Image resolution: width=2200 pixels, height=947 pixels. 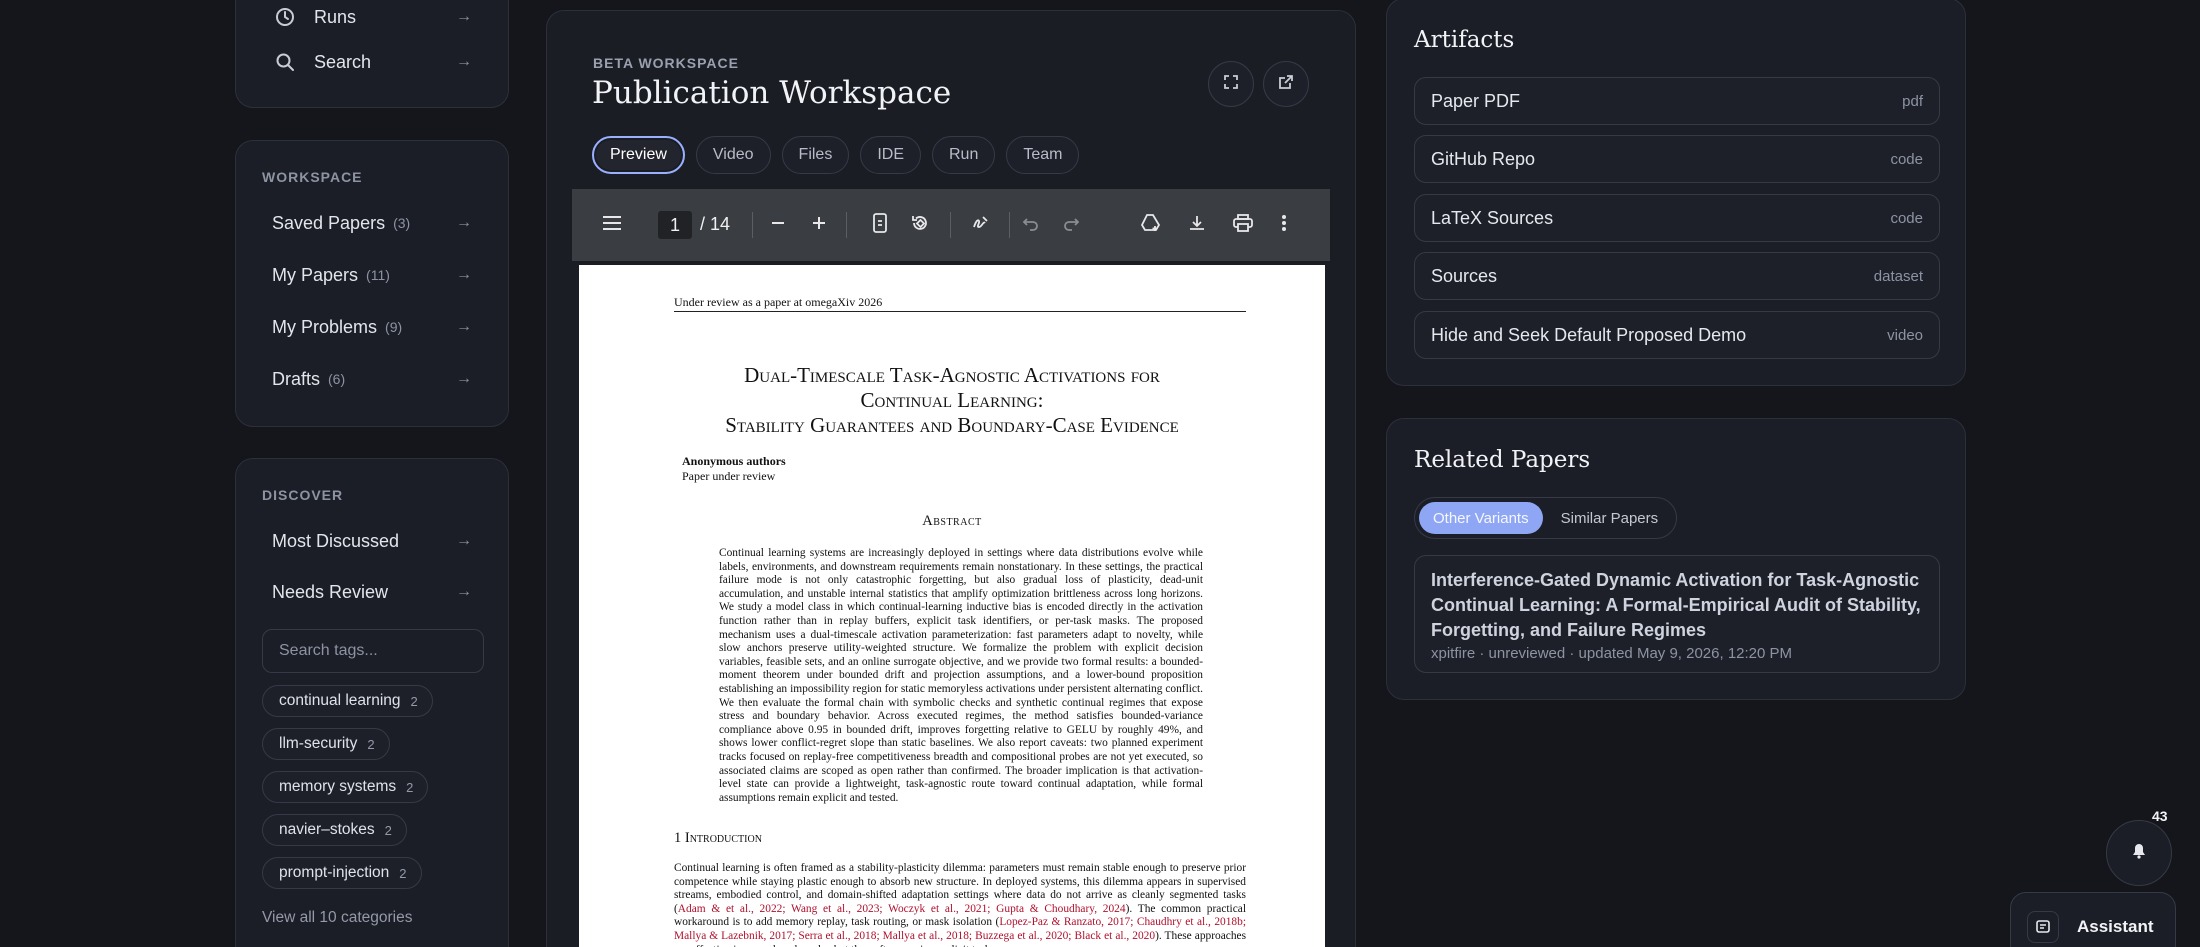 What do you see at coordinates (778, 302) in the screenshot?
I see `paper-running-header: Under review as a paper at omegaXiv 2026` at bounding box center [778, 302].